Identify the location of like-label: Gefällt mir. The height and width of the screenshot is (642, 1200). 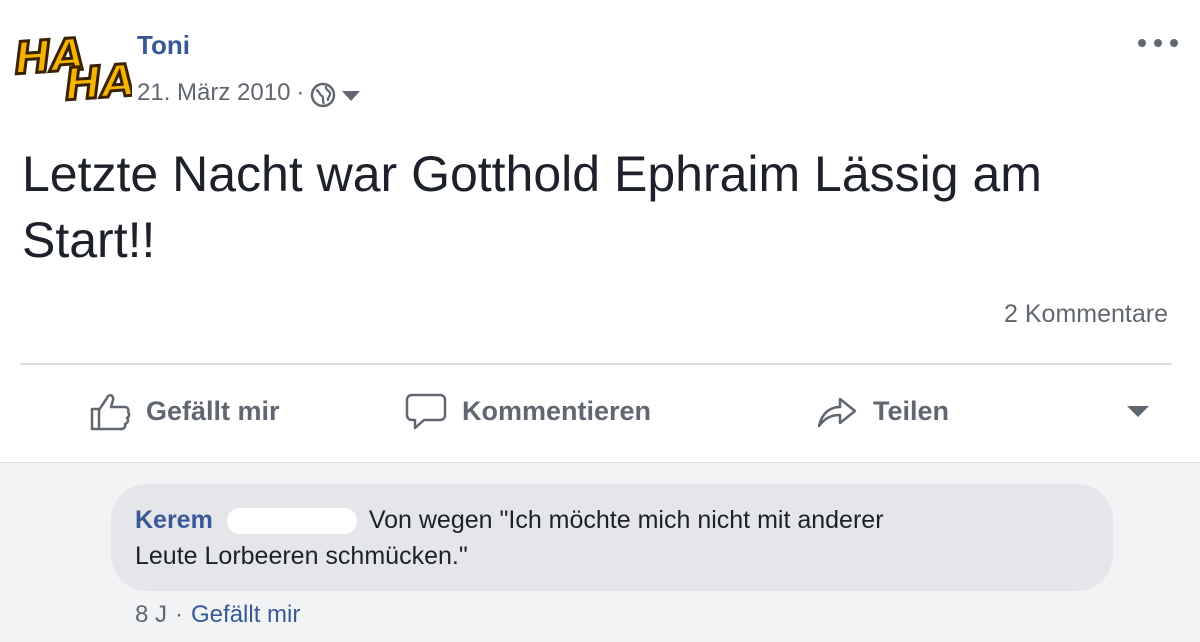
(213, 410).